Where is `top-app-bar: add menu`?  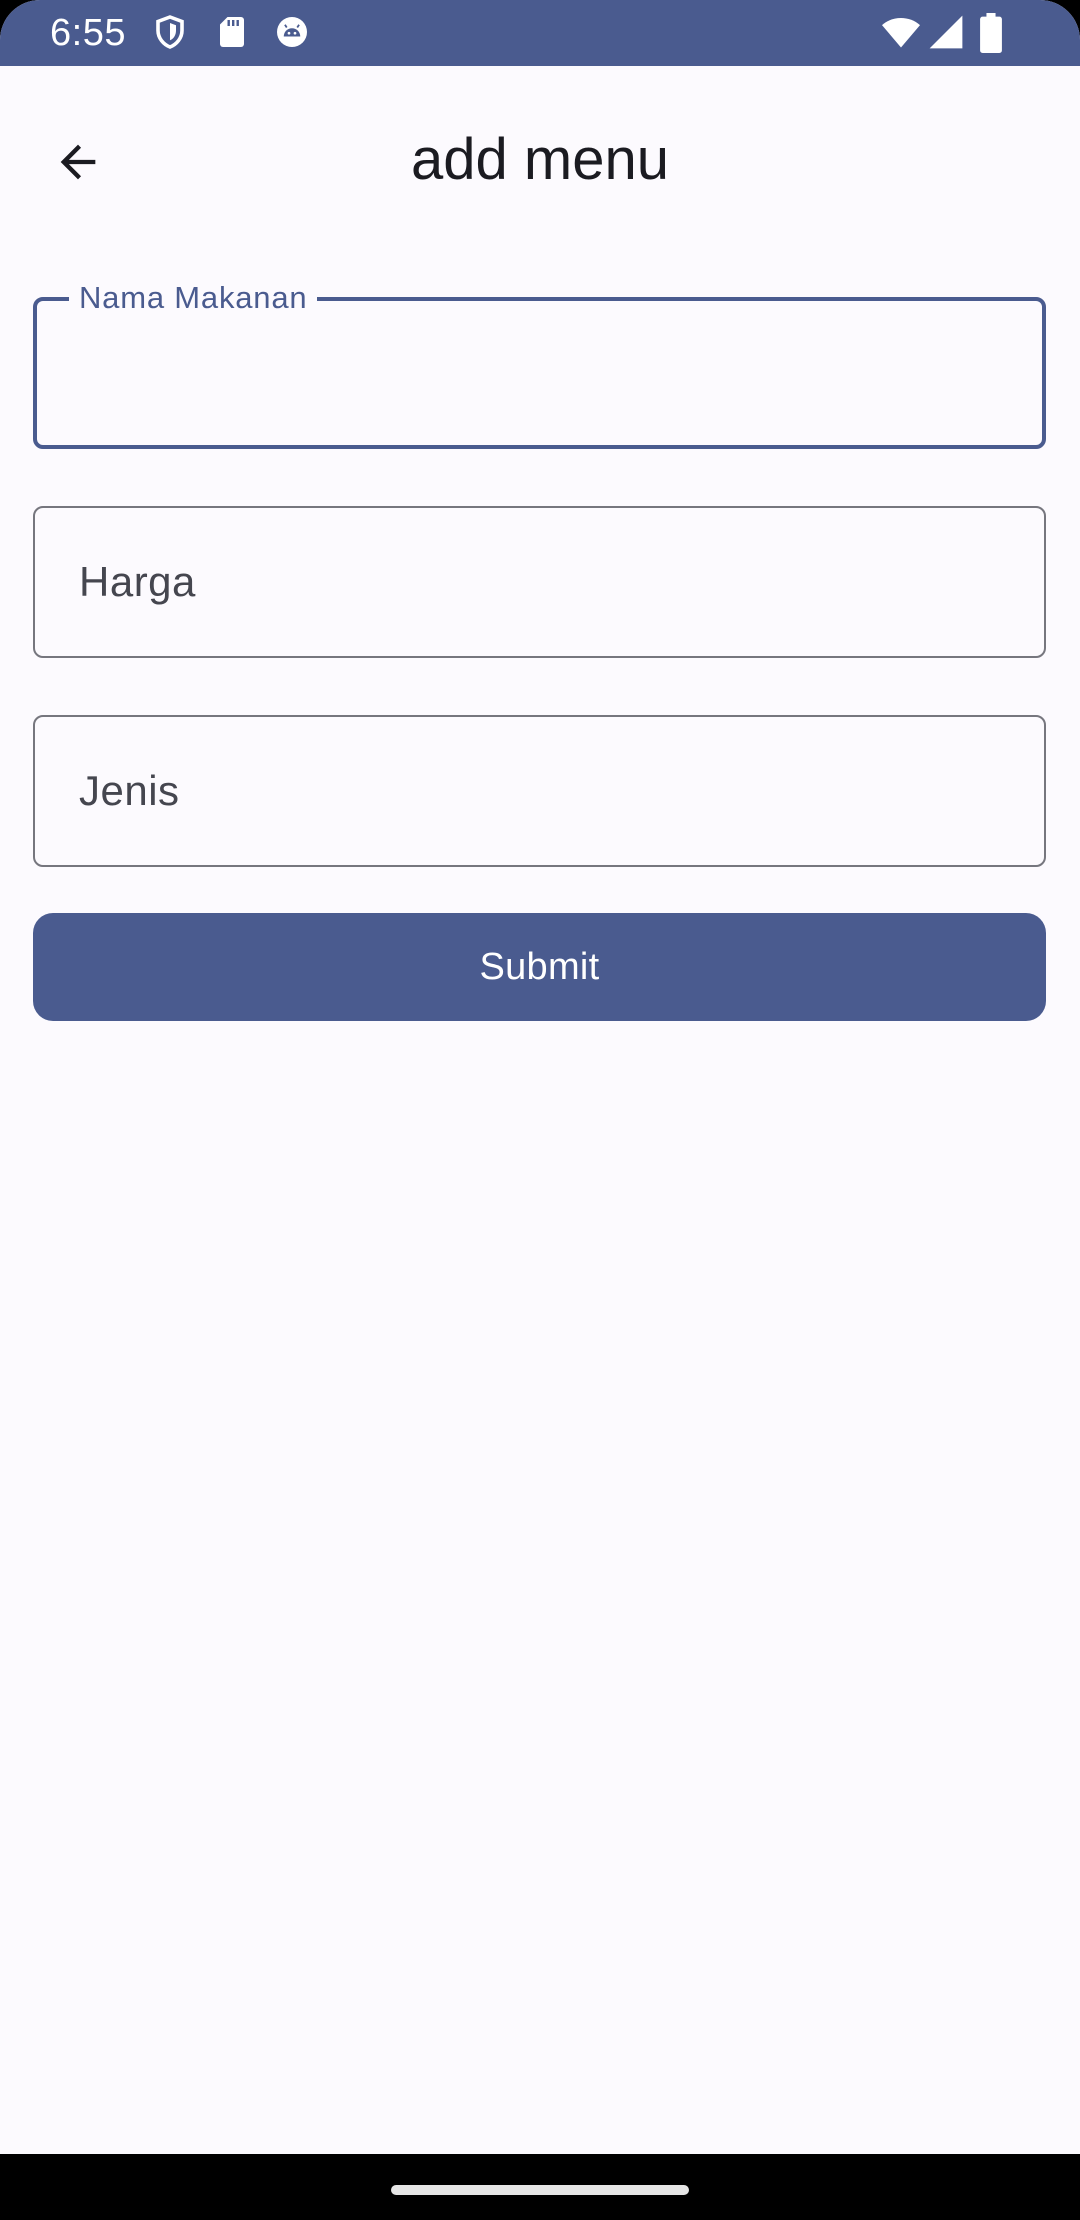 top-app-bar: add menu is located at coordinates (540, 154).